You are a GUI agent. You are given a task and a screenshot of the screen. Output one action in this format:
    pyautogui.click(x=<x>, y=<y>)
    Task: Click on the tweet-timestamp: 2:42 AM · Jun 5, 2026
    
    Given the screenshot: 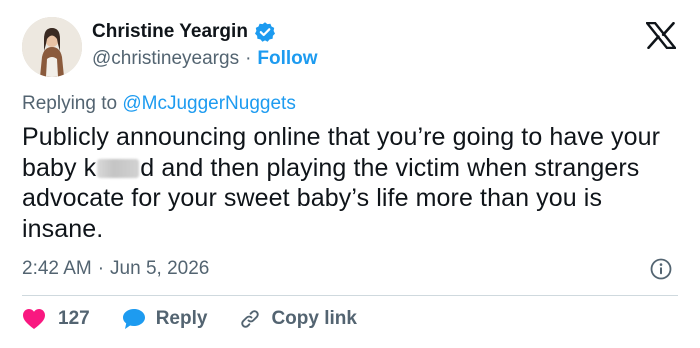 What is the action you would take?
    pyautogui.click(x=115, y=269)
    